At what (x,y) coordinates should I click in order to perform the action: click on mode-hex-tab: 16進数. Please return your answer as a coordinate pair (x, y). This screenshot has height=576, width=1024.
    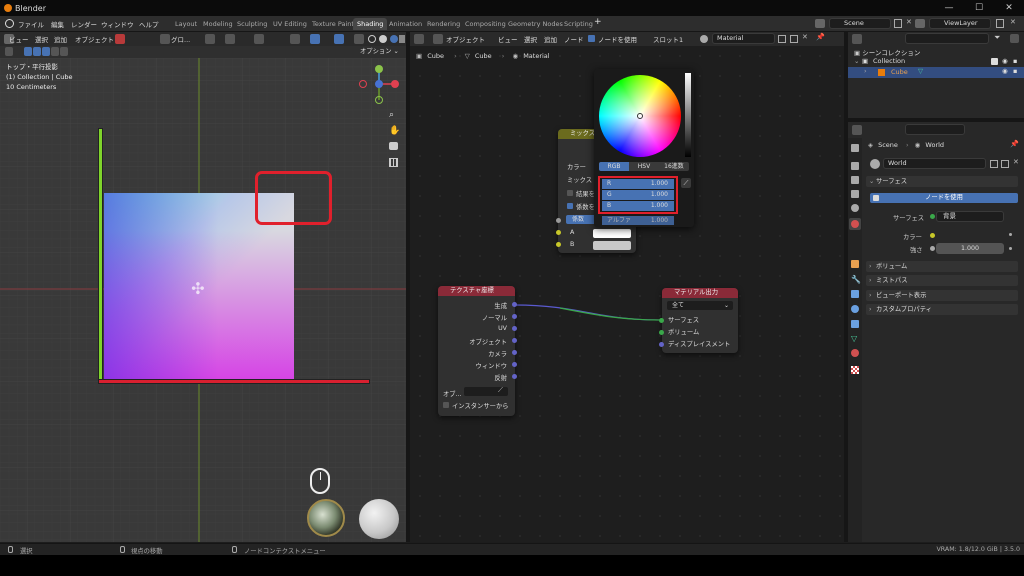
    Looking at the image, I should click on (674, 166).